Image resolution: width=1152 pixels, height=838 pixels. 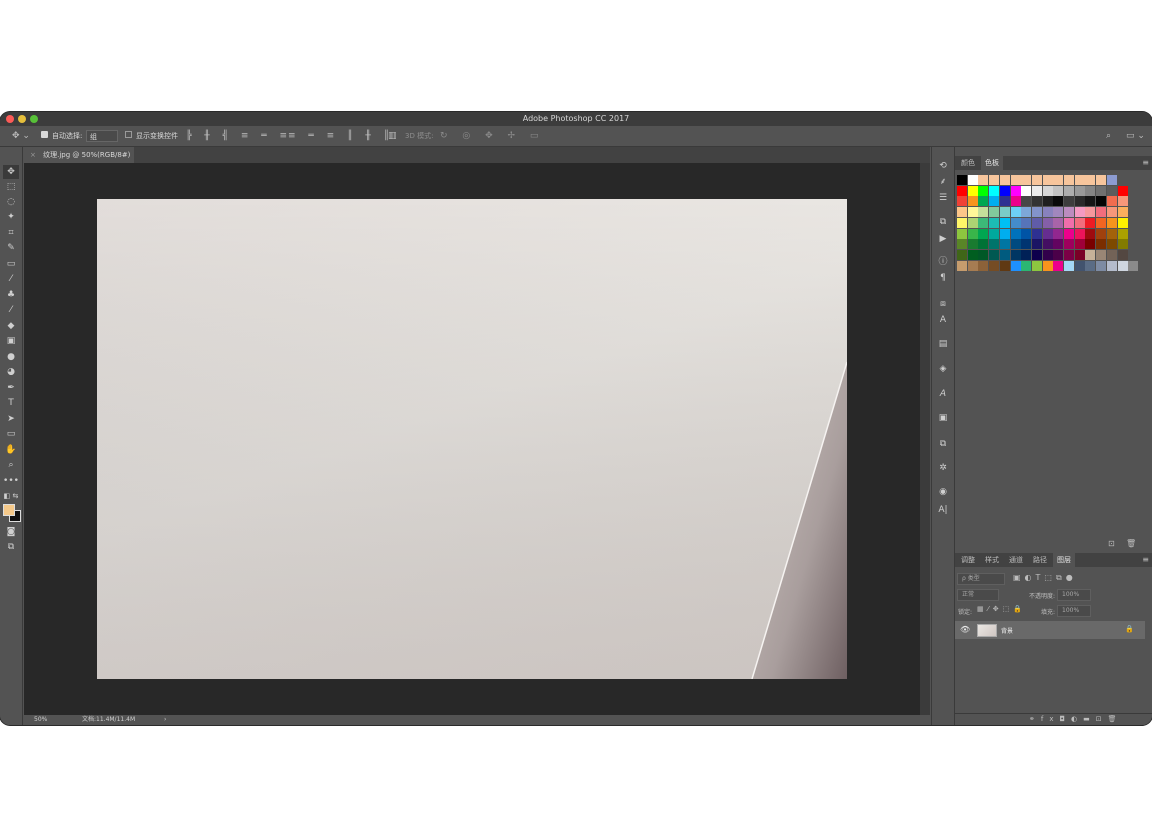 What do you see at coordinates (22, 119) in the screenshot?
I see `minimize-window-button` at bounding box center [22, 119].